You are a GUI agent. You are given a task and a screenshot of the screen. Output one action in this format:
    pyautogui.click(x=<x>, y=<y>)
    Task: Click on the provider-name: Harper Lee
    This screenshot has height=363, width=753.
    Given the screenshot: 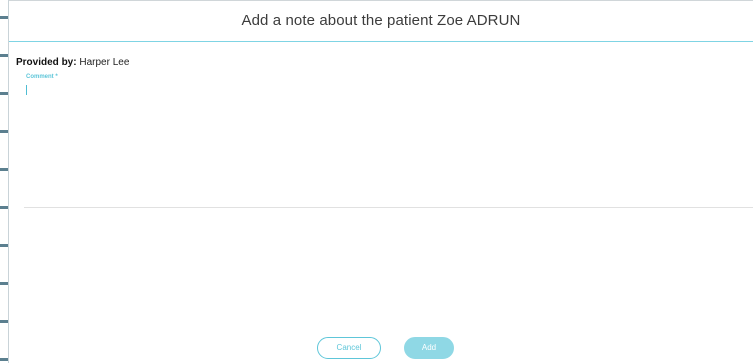 What is the action you would take?
    pyautogui.click(x=104, y=62)
    